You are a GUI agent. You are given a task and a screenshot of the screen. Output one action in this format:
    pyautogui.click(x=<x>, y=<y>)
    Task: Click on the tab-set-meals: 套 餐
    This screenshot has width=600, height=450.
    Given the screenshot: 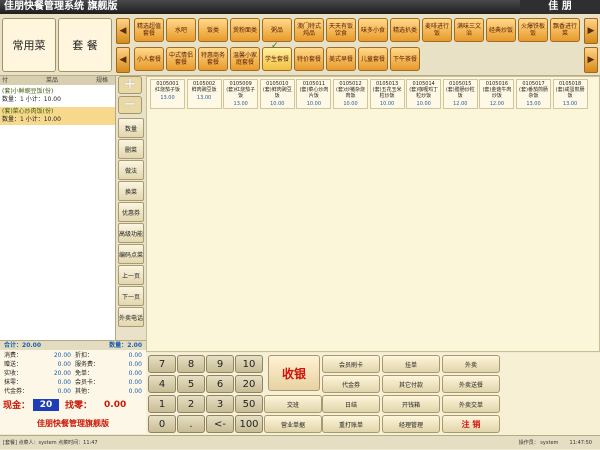 What is the action you would take?
    pyautogui.click(x=85, y=45)
    